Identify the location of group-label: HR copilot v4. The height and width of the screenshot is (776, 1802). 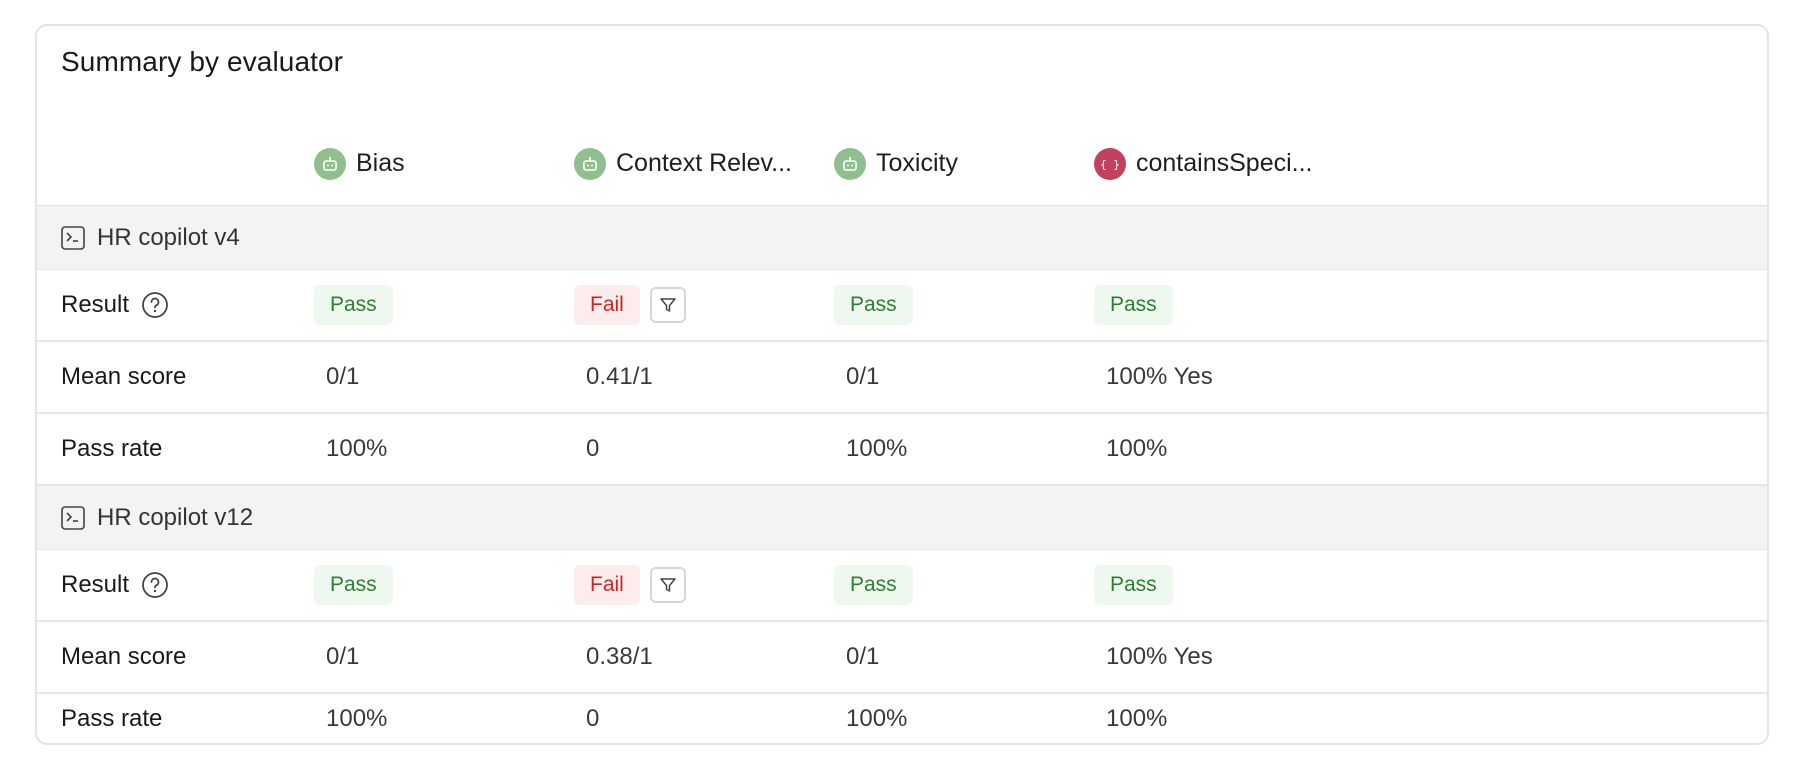
(150, 237).